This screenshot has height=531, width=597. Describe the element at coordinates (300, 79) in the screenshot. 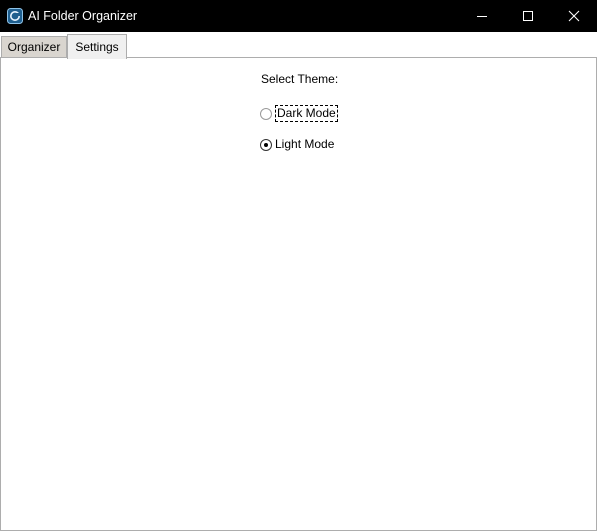

I see `theme-label: Select Theme:` at that location.